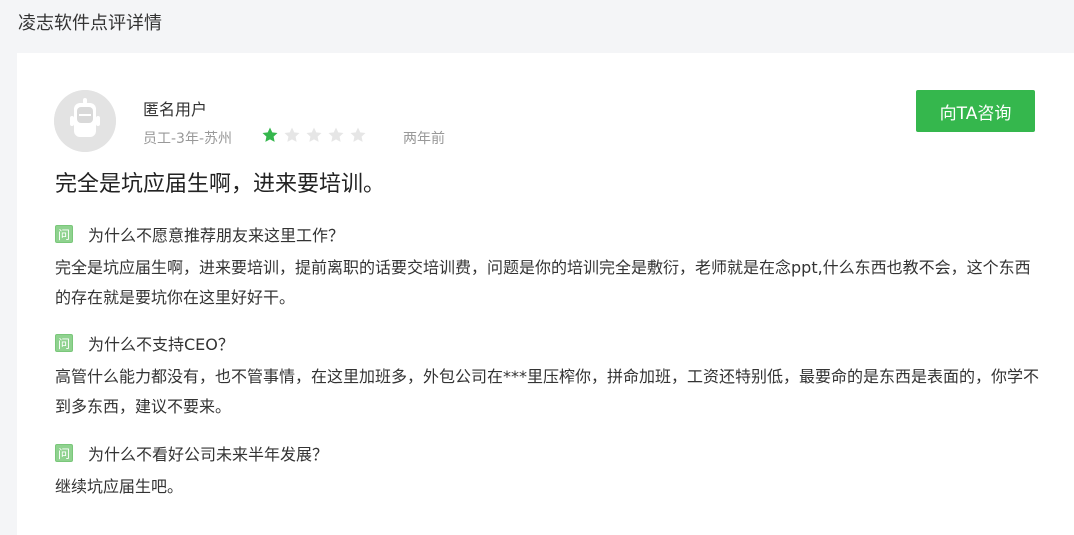  Describe the element at coordinates (550, 472) in the screenshot. I see `qa-item: 问 为什么不看好公司未来半年发展？ 继续坑应届生吧。` at that location.